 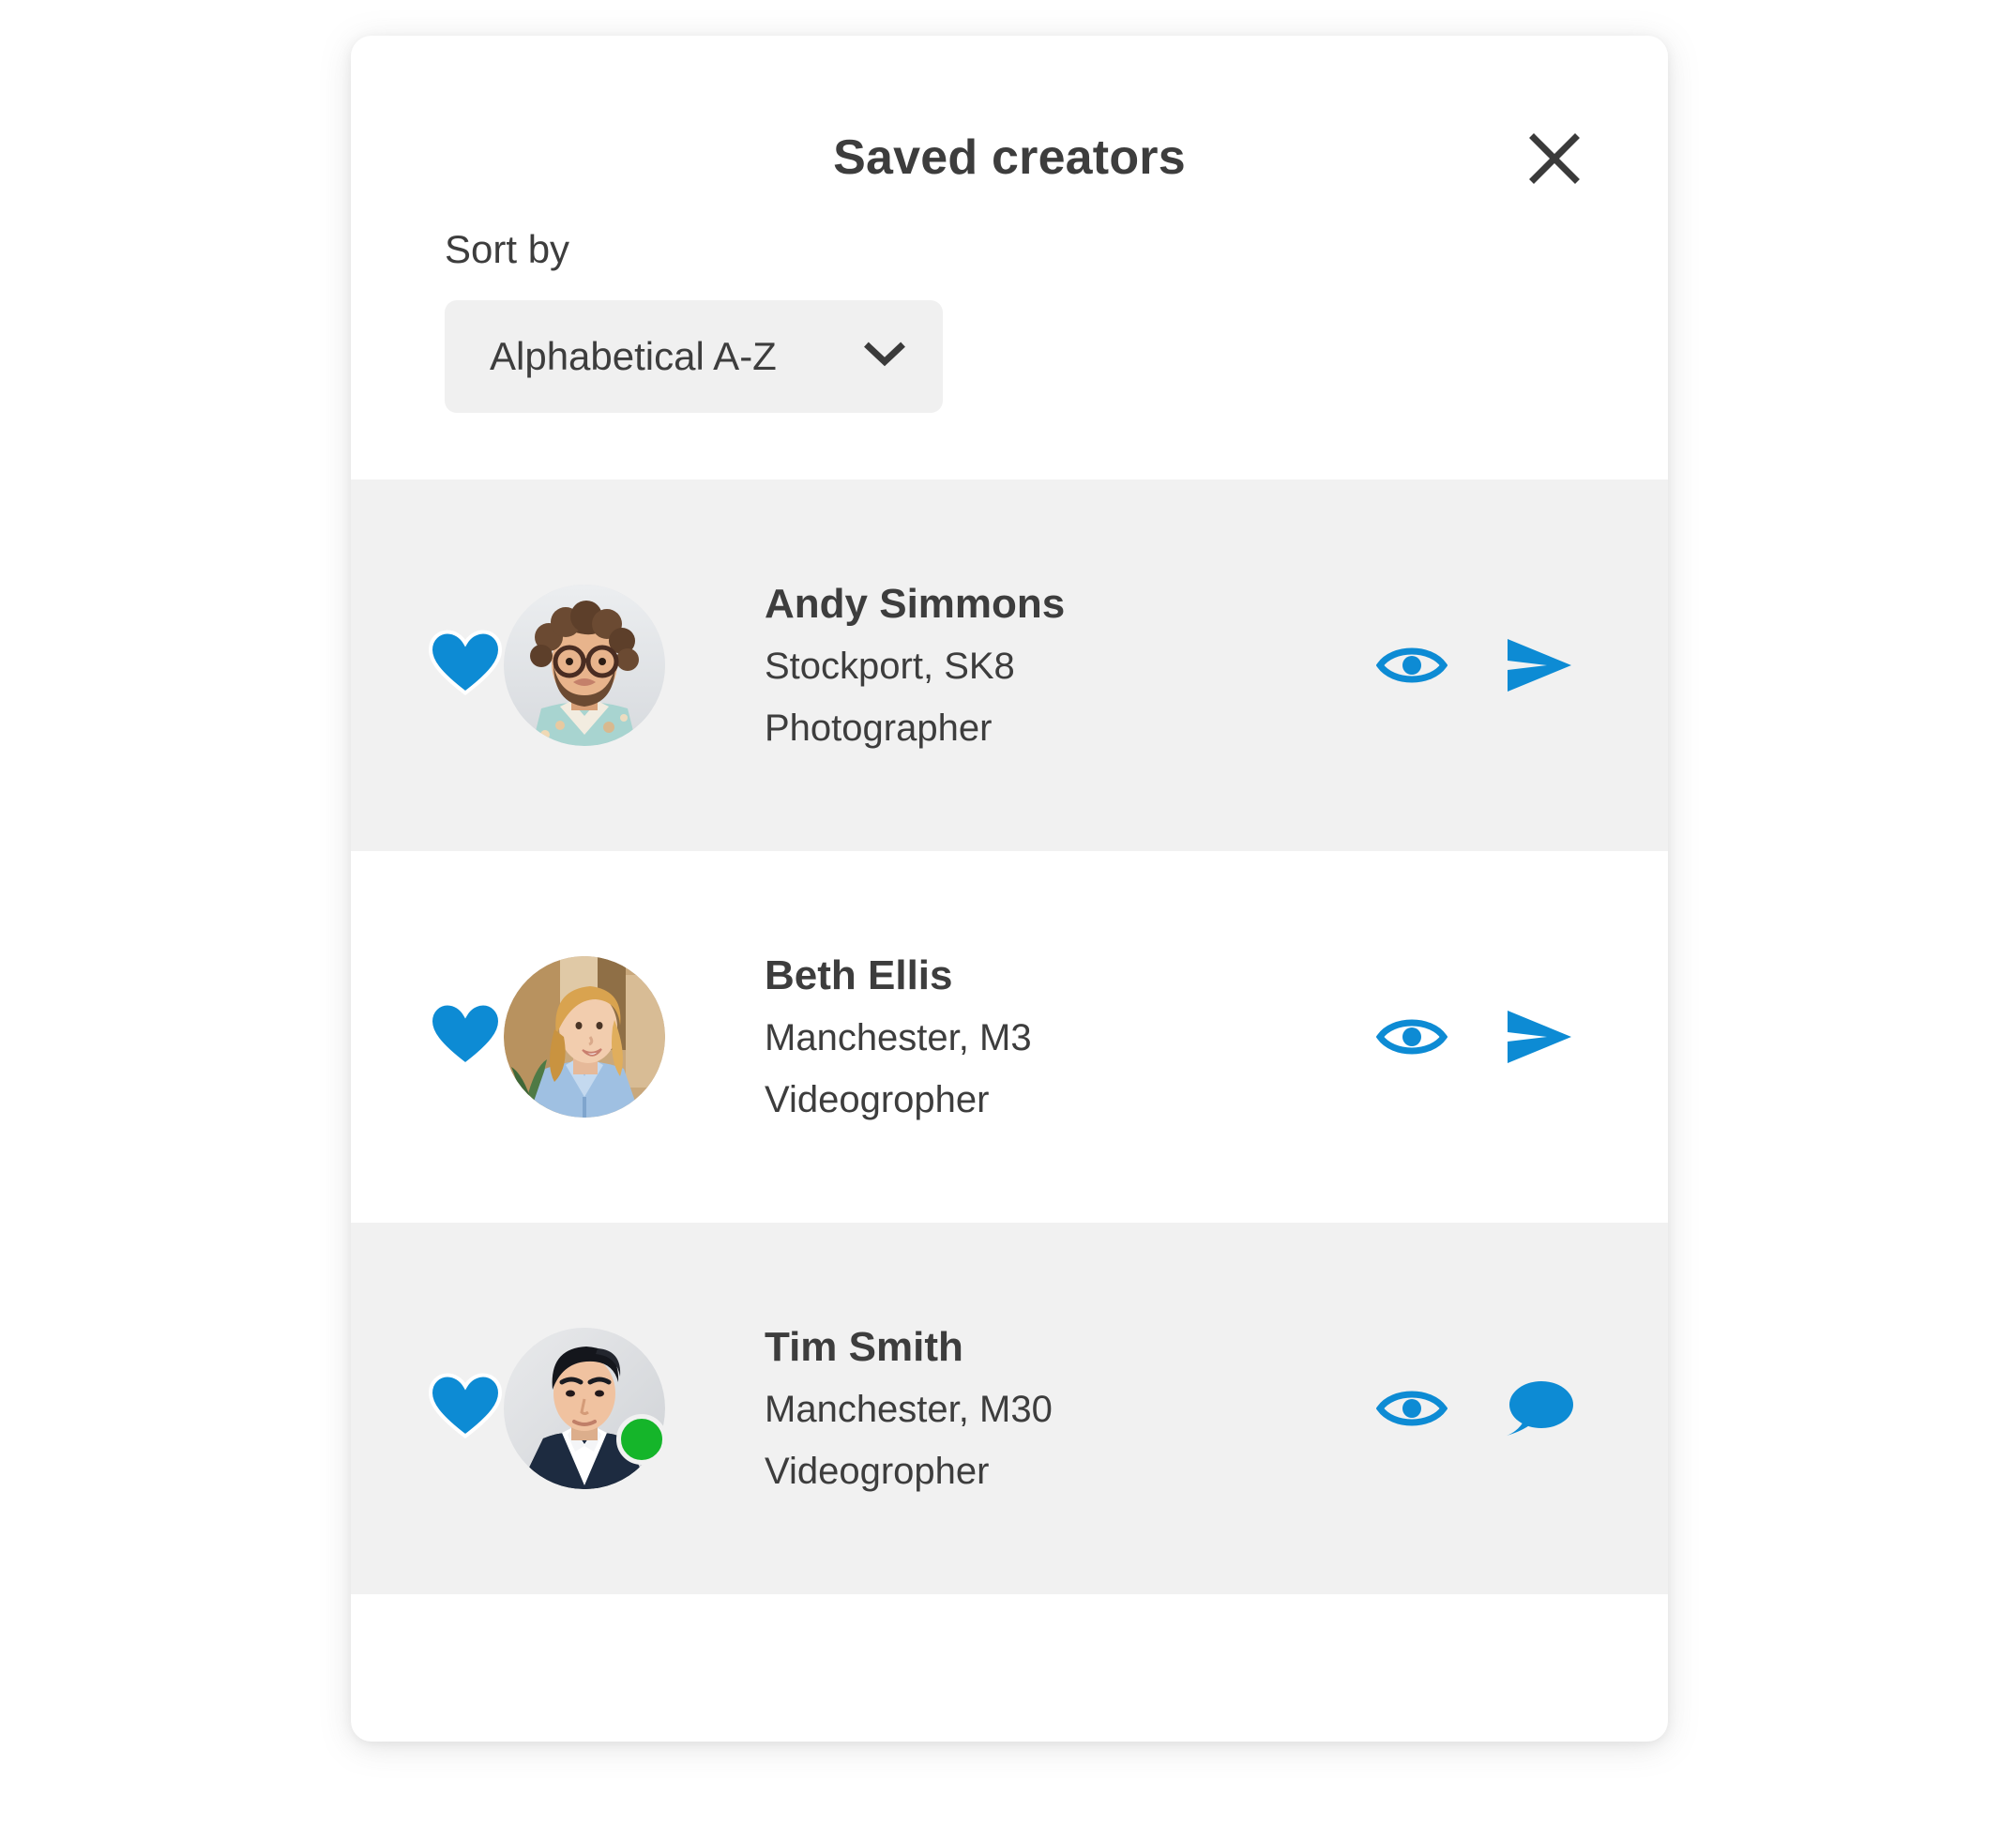 I want to click on table-row: Beth Ellis Manchester, M3 Videogropher, so click(x=1010, y=1037).